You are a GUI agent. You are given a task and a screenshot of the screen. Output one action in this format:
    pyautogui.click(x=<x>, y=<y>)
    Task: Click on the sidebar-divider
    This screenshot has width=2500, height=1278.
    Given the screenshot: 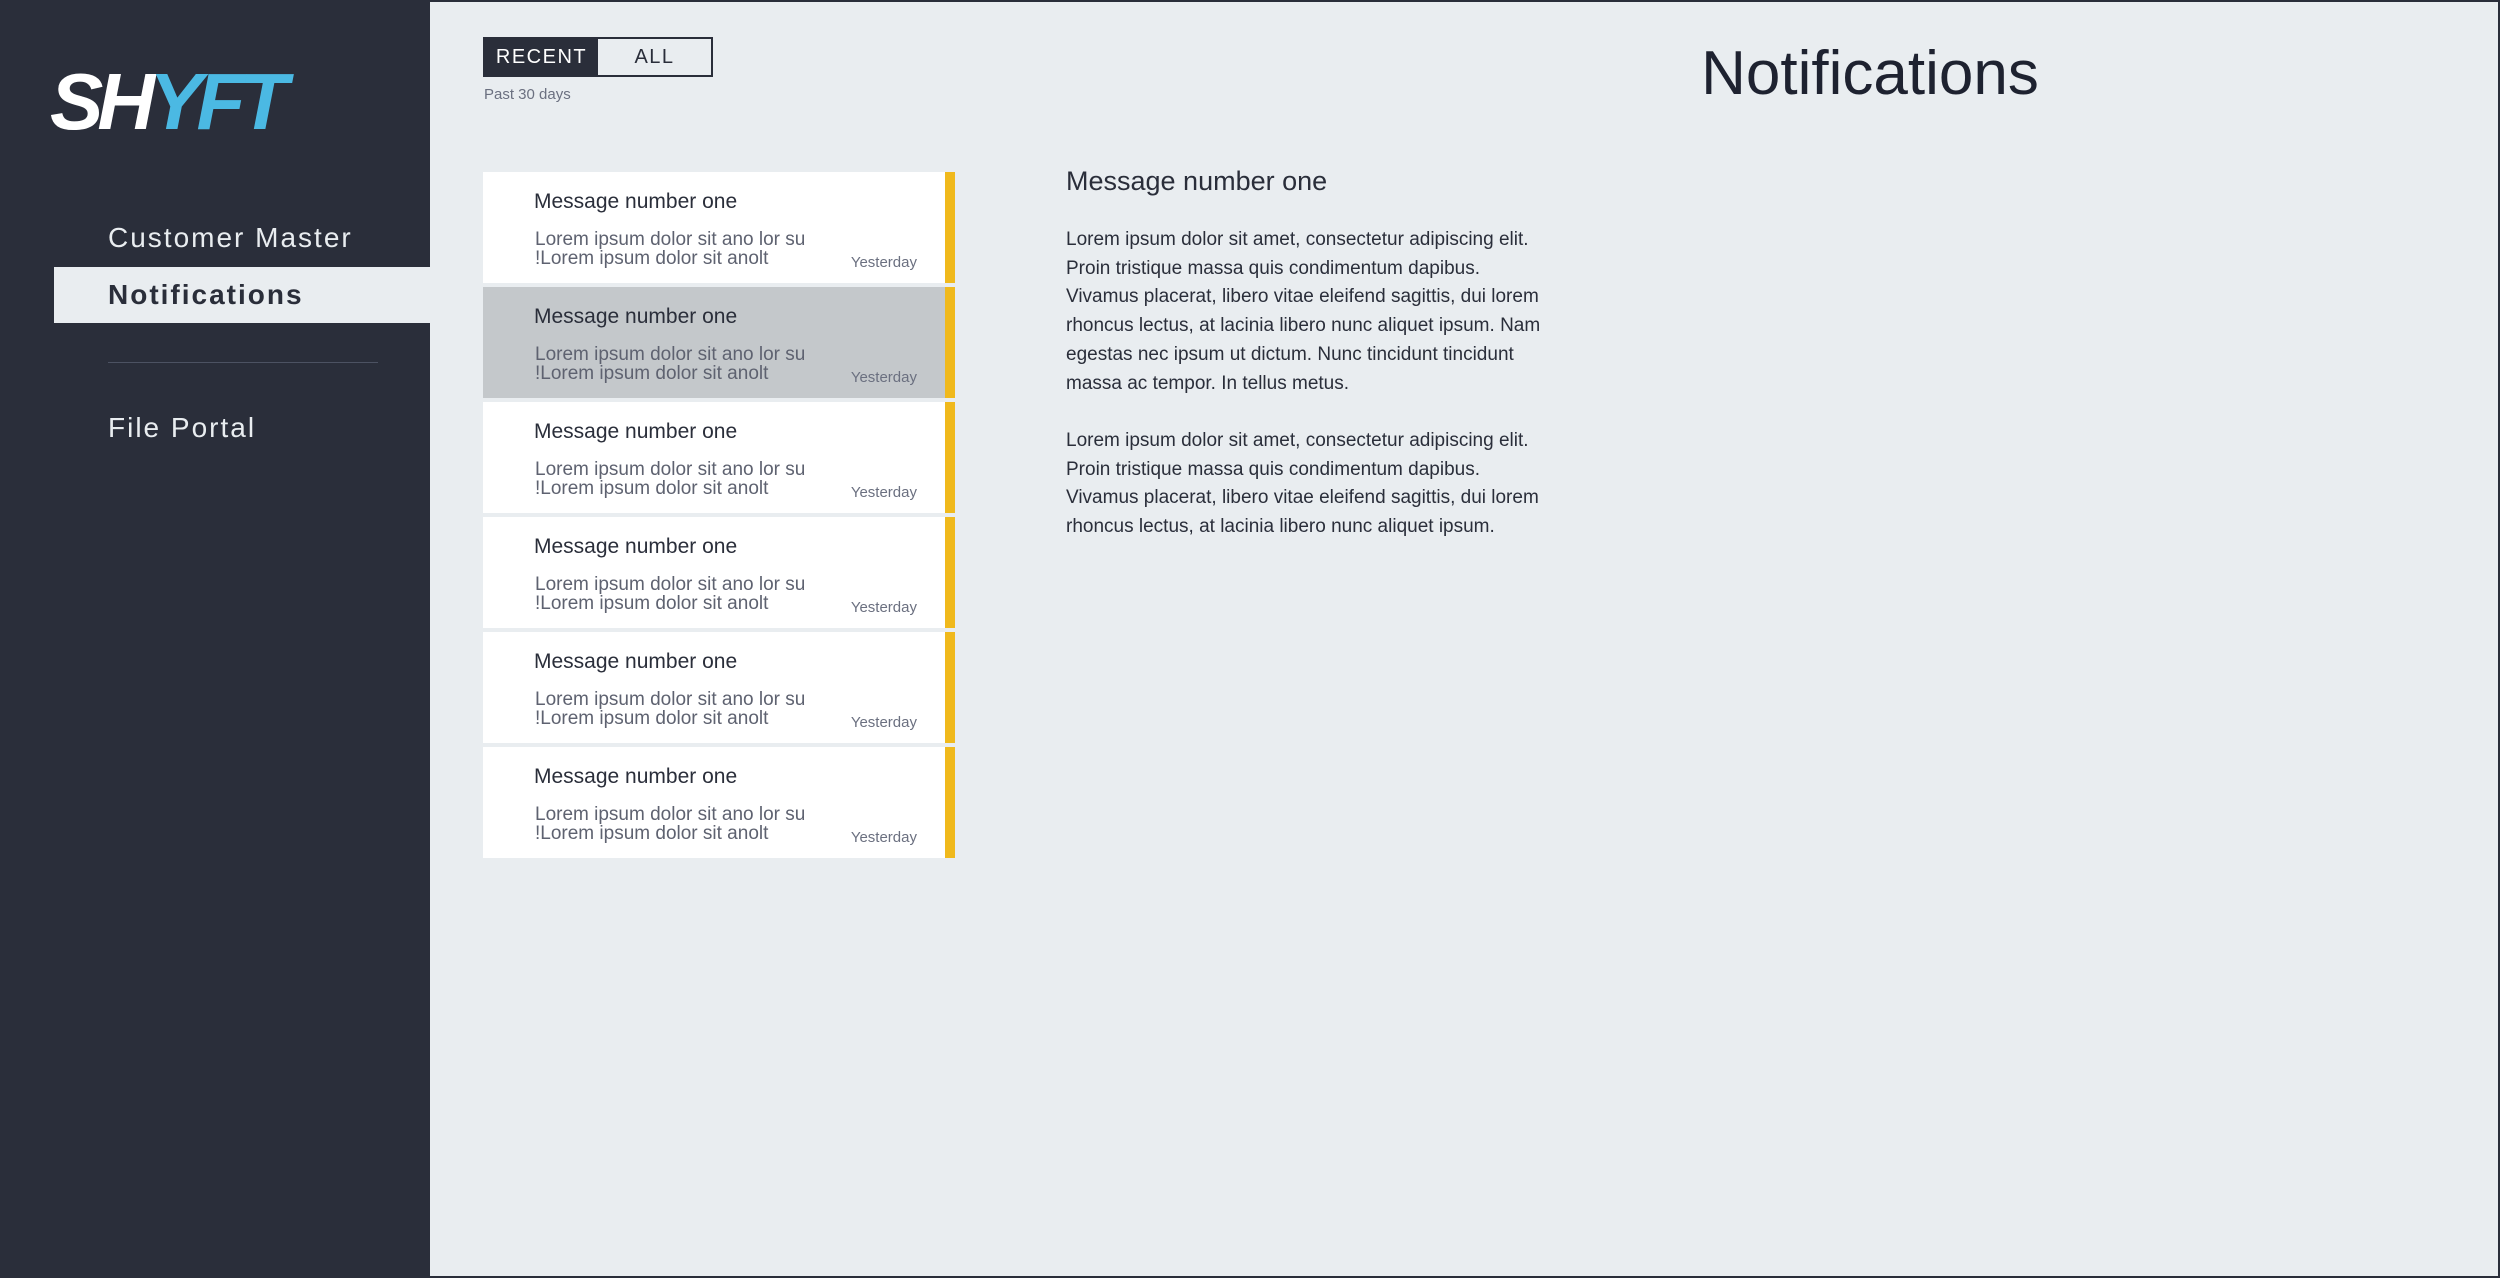 What is the action you would take?
    pyautogui.click(x=243, y=362)
    